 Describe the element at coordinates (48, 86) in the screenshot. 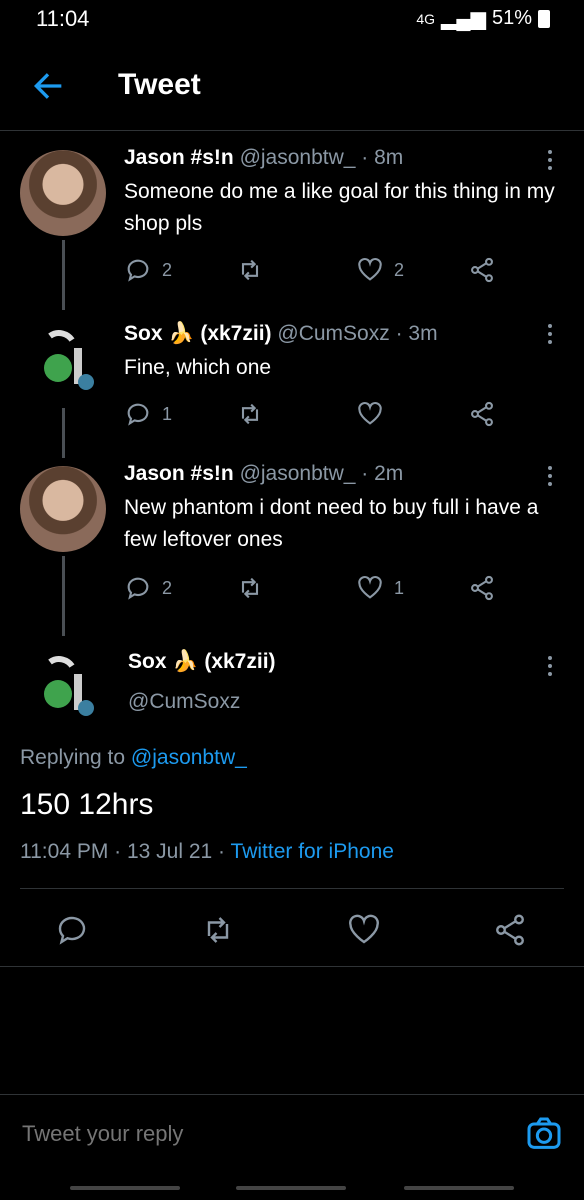

I see `back-arrow-icon` at that location.